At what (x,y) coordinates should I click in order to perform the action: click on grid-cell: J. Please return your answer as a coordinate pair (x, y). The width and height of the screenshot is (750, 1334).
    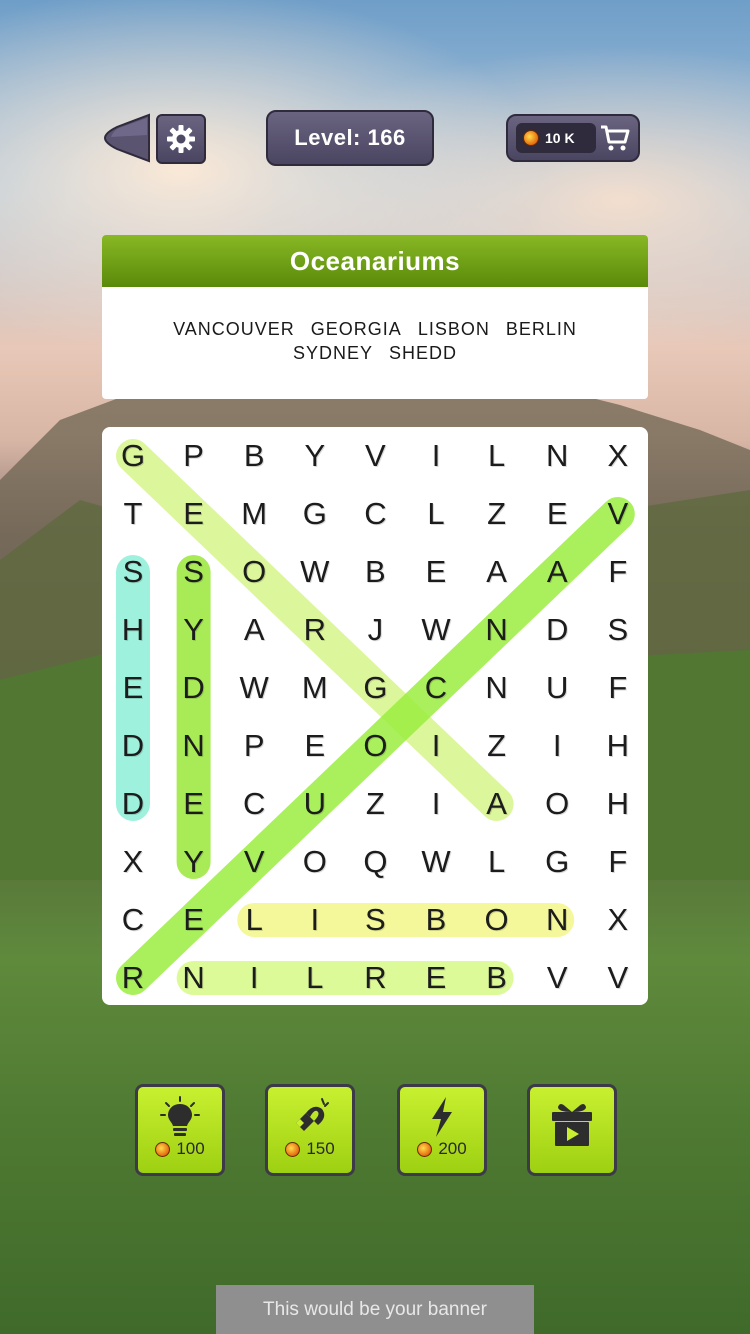
    Looking at the image, I should click on (375, 630).